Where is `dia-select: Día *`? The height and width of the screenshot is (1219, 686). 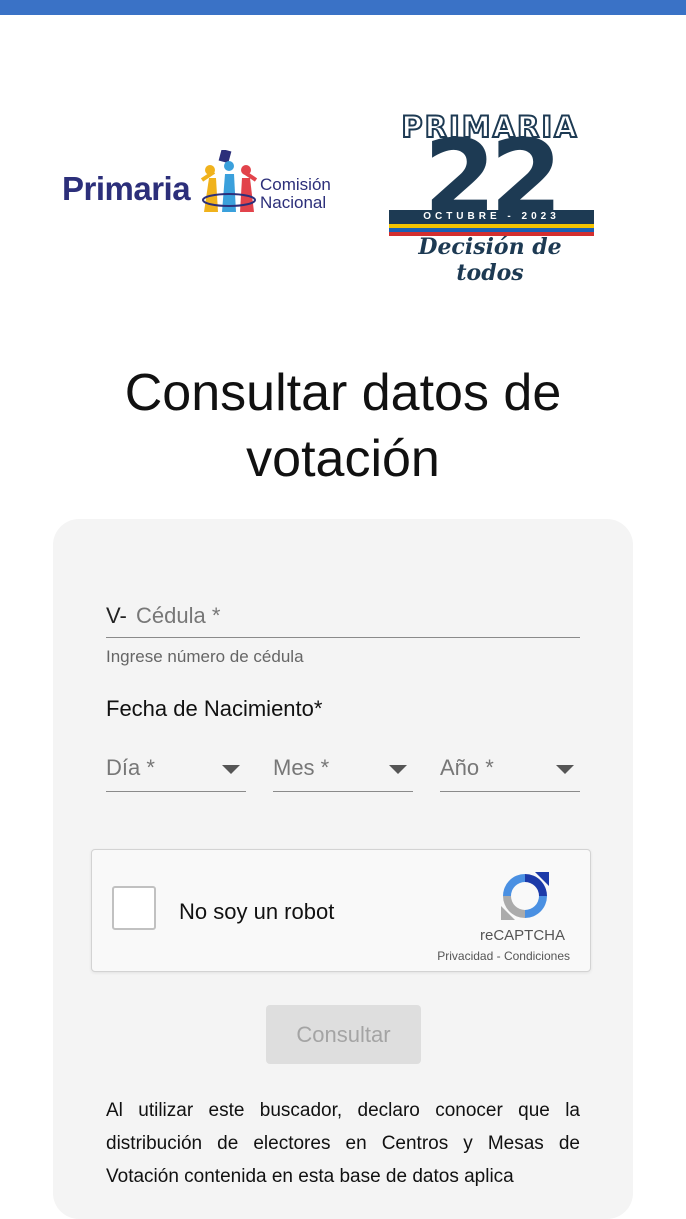 dia-select: Día * is located at coordinates (176, 773).